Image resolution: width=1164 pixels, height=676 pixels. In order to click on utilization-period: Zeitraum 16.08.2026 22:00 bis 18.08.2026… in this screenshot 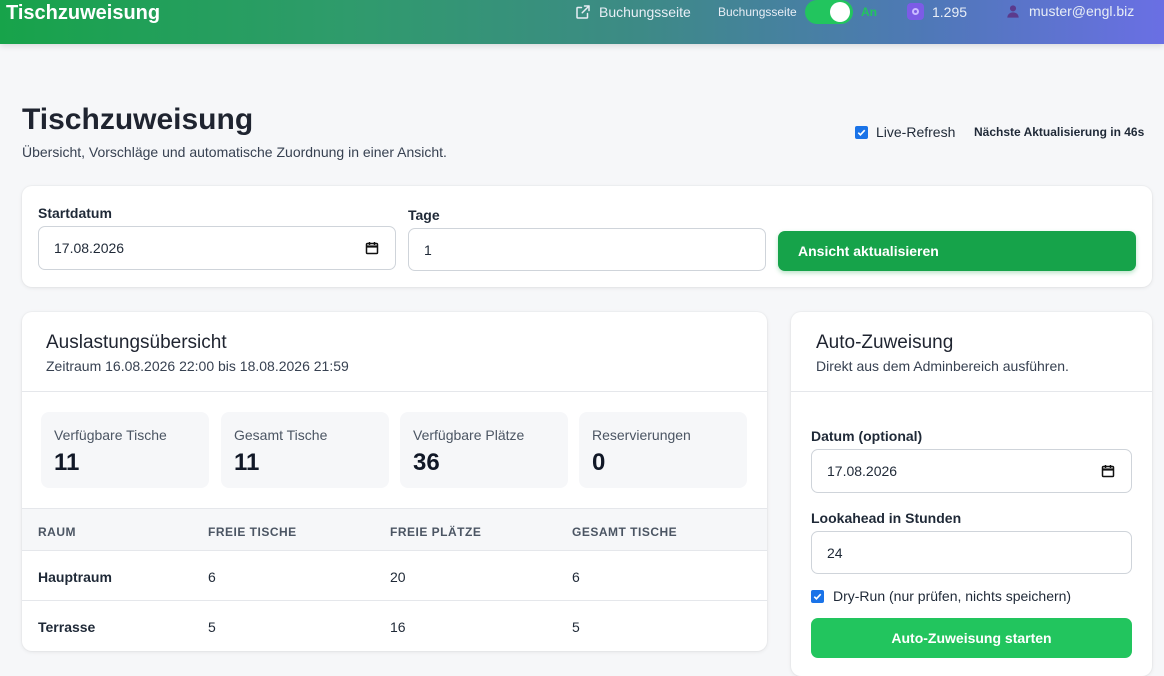, I will do `click(197, 366)`.